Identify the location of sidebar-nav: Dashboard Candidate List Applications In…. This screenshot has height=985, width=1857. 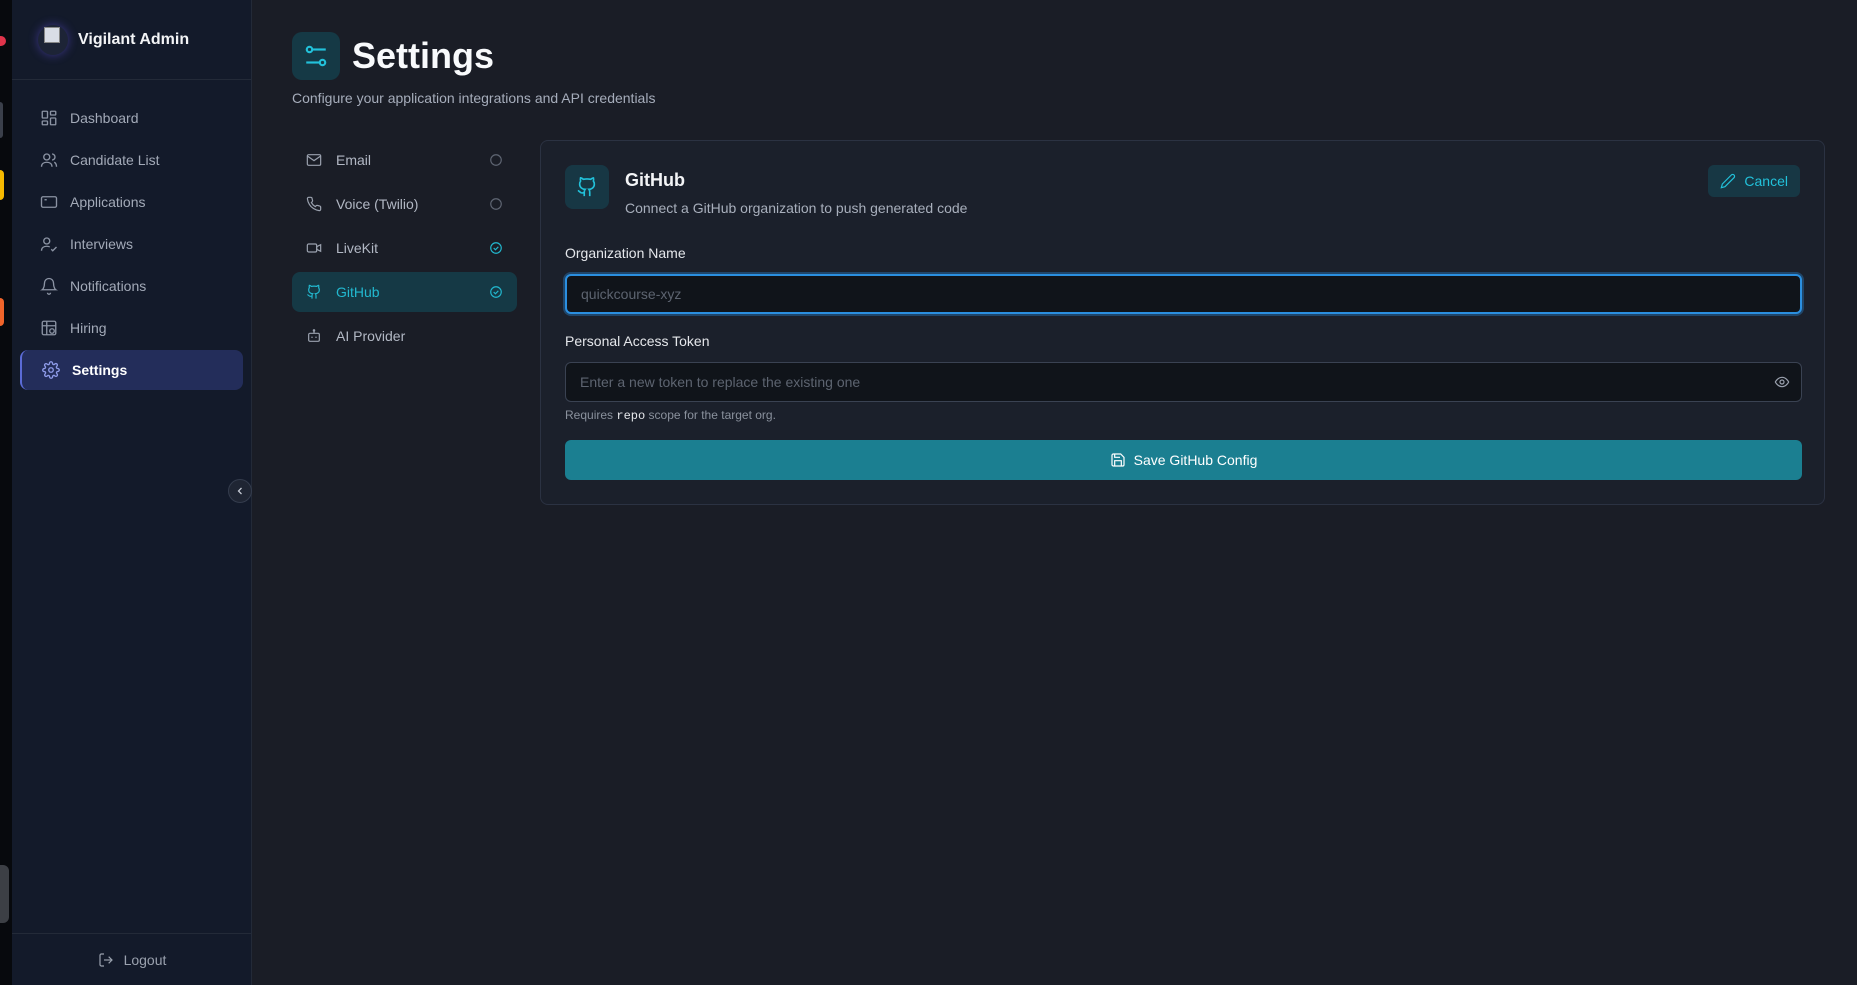
(131, 235).